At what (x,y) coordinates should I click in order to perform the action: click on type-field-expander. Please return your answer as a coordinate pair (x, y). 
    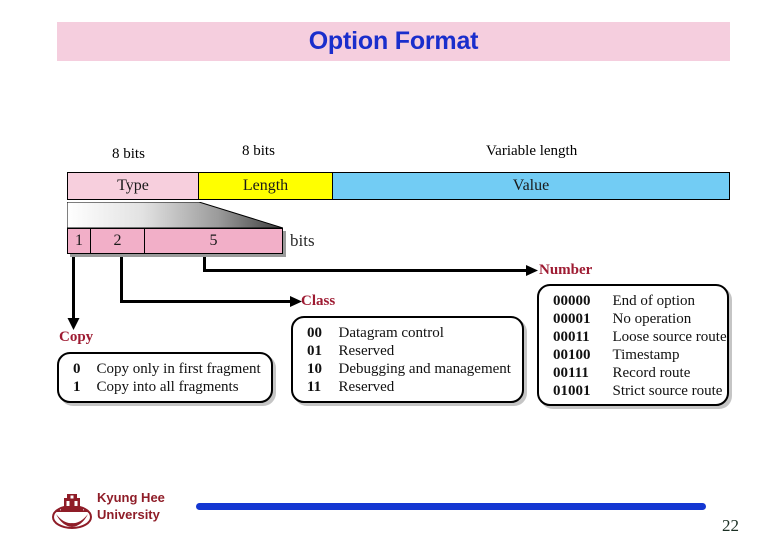
    Looking at the image, I should click on (175, 215).